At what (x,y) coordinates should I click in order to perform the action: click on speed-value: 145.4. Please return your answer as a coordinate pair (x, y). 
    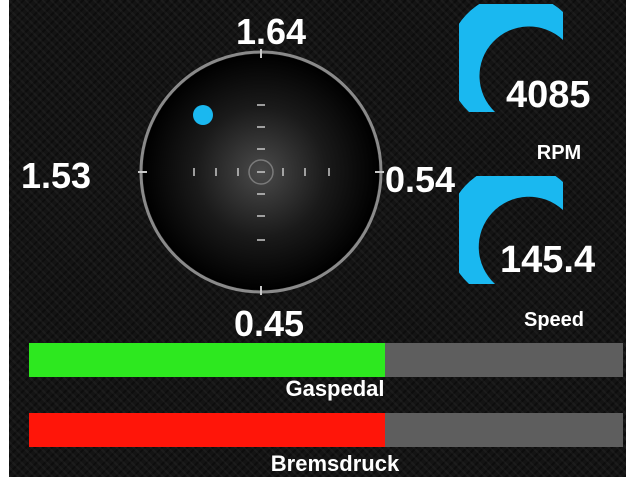
    Looking at the image, I should click on (548, 260).